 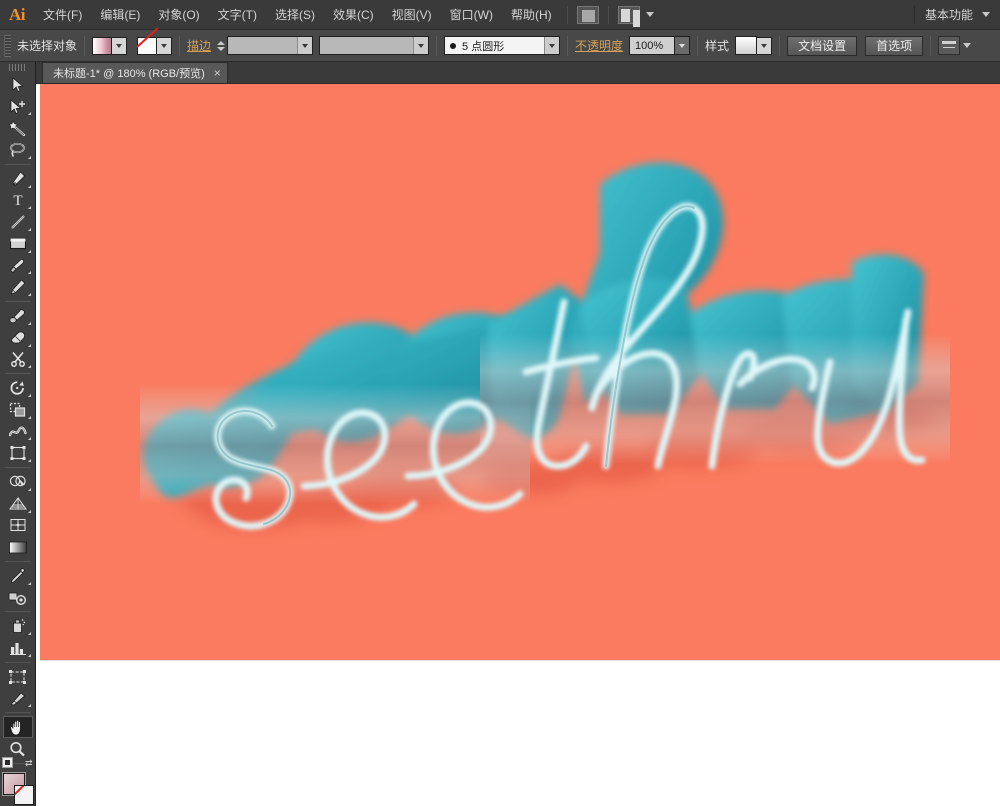 I want to click on stepper-up-icon, so click(x=221, y=42).